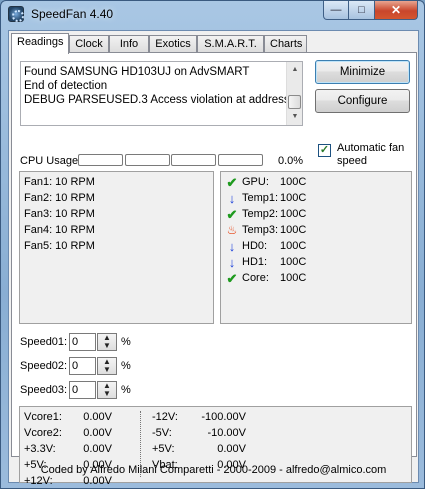  Describe the element at coordinates (371, 154) in the screenshot. I see `automatic-fan-speed-label: Automatic fan speed` at that location.